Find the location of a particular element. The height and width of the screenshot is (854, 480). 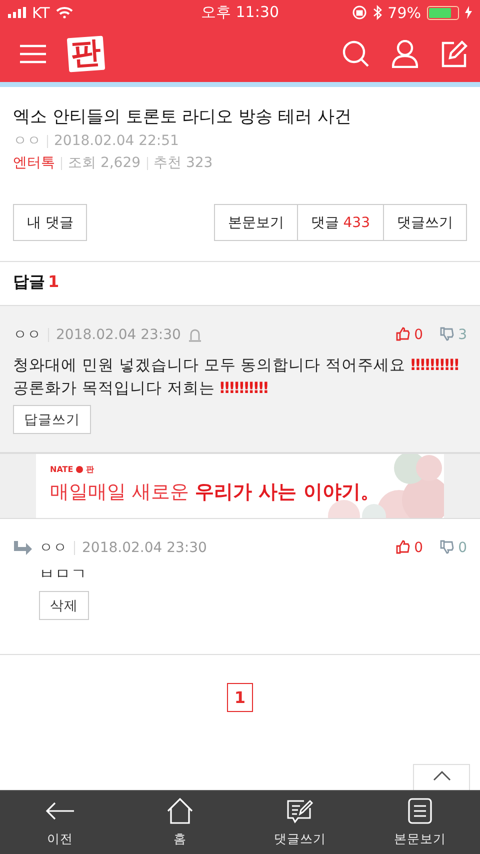

brand-logo: NATE is located at coordinates (62, 469).